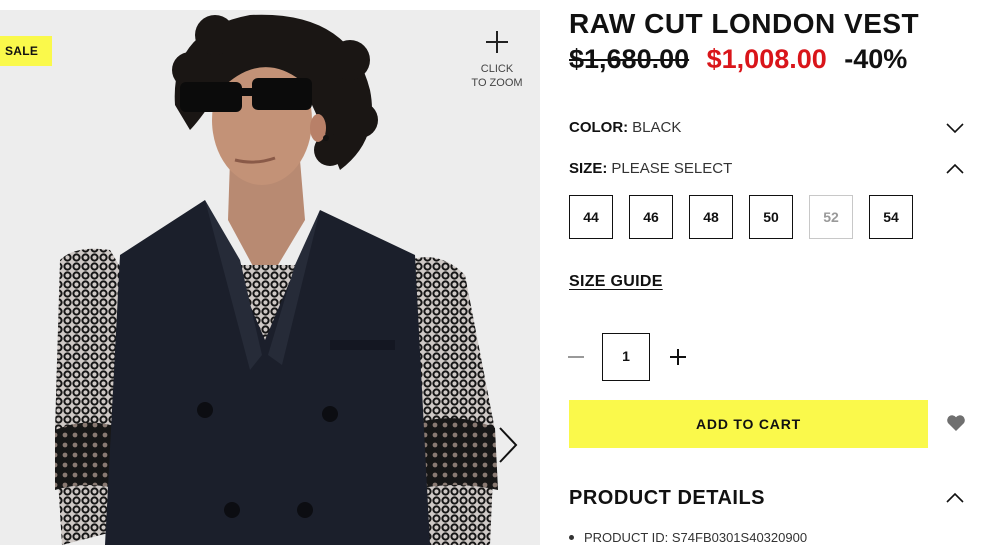 This screenshot has height=545, width=1001. I want to click on chevron-down-icon, so click(955, 128).